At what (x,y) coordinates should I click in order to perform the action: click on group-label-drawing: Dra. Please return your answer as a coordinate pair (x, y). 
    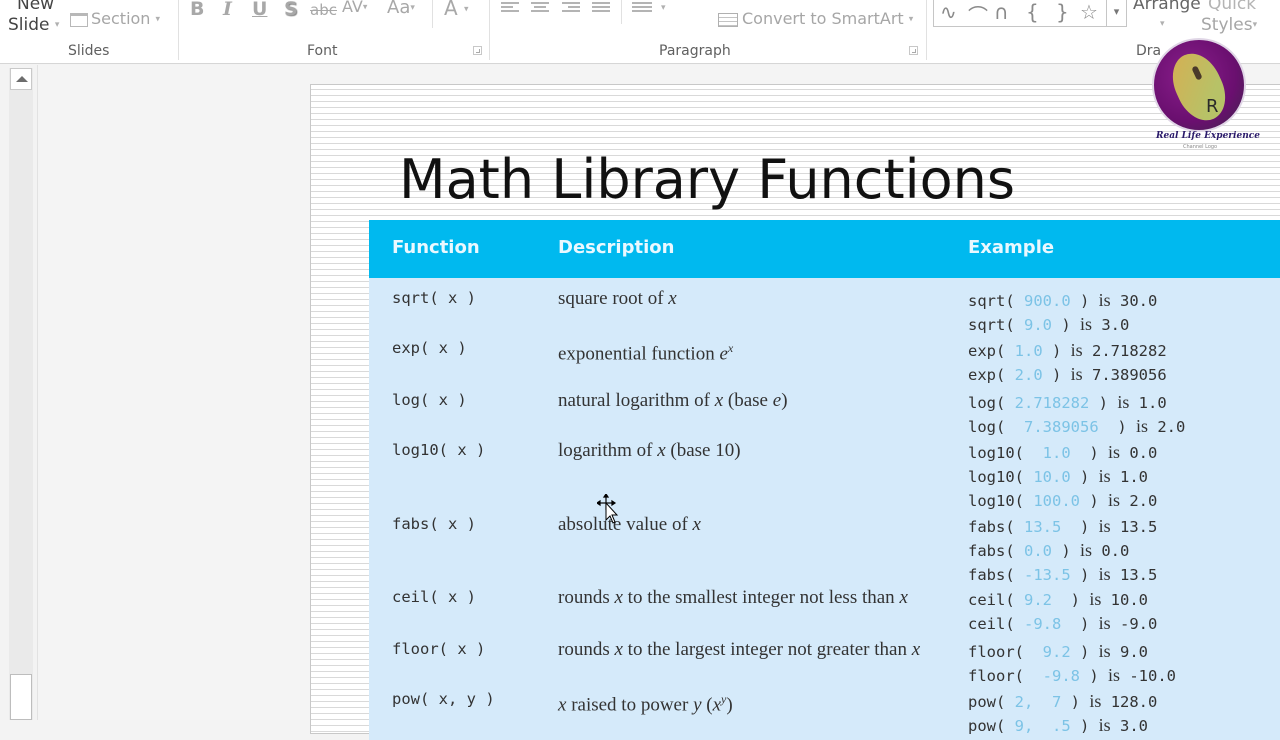
    Looking at the image, I should click on (1149, 51).